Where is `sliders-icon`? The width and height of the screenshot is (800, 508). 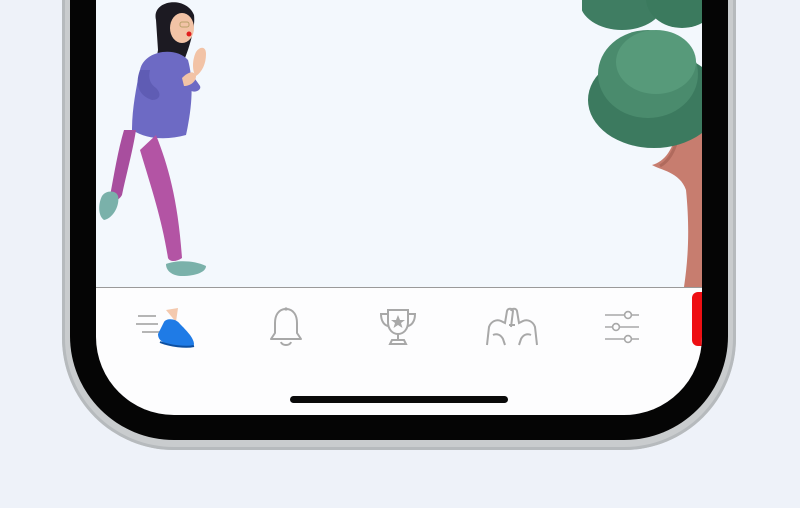
sliders-icon is located at coordinates (622, 327).